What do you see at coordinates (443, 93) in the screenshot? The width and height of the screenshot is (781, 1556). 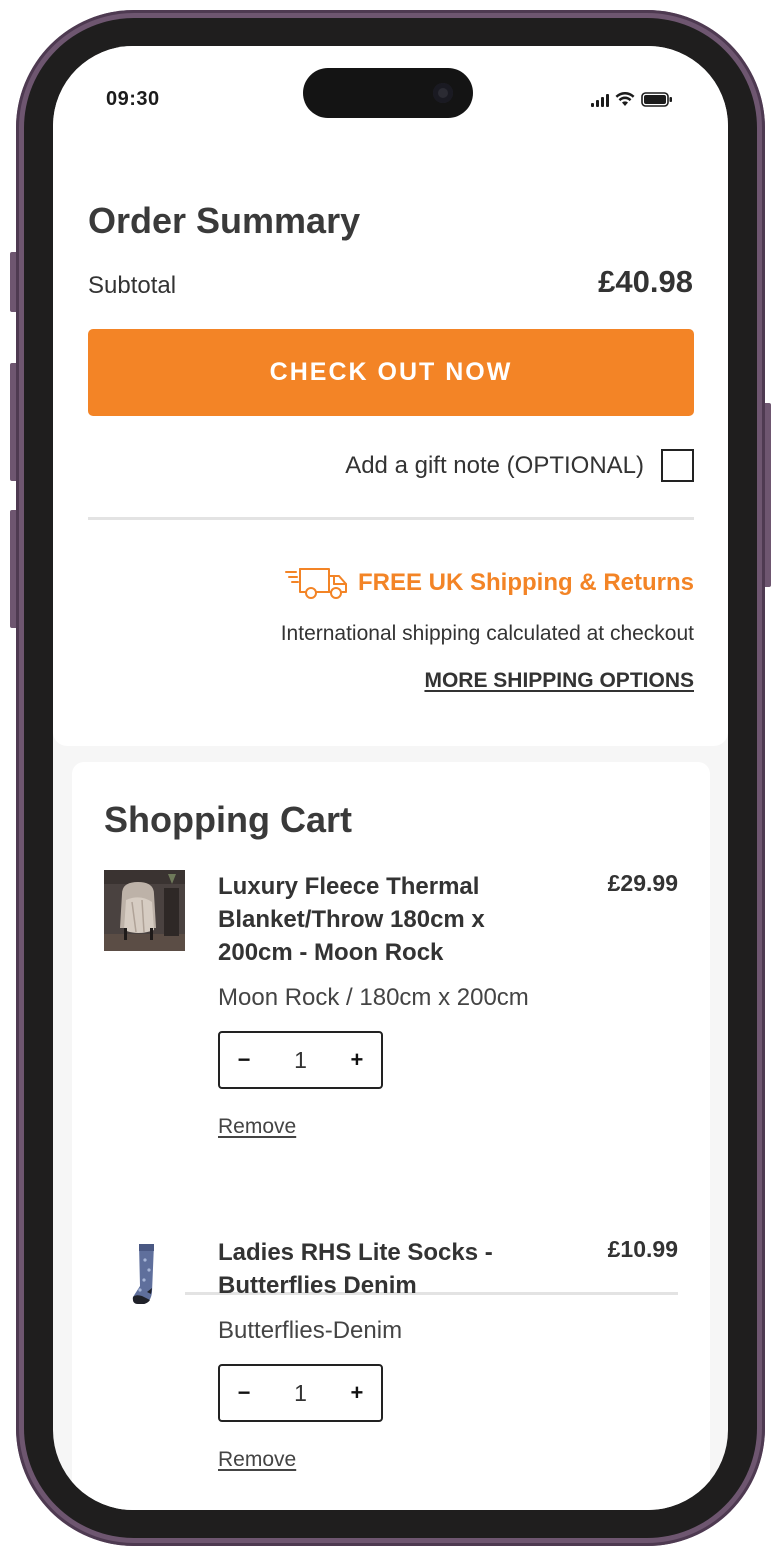 I see `camera-icon` at bounding box center [443, 93].